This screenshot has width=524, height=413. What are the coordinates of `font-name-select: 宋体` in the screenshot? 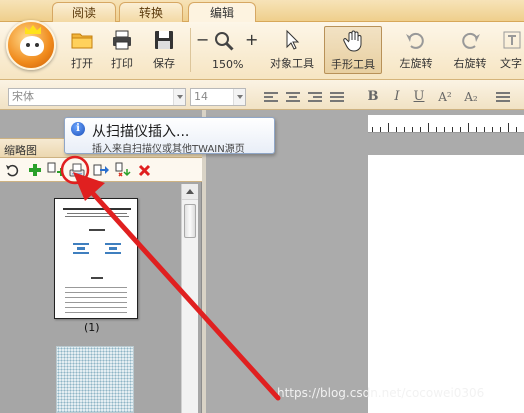 It's located at (97, 97).